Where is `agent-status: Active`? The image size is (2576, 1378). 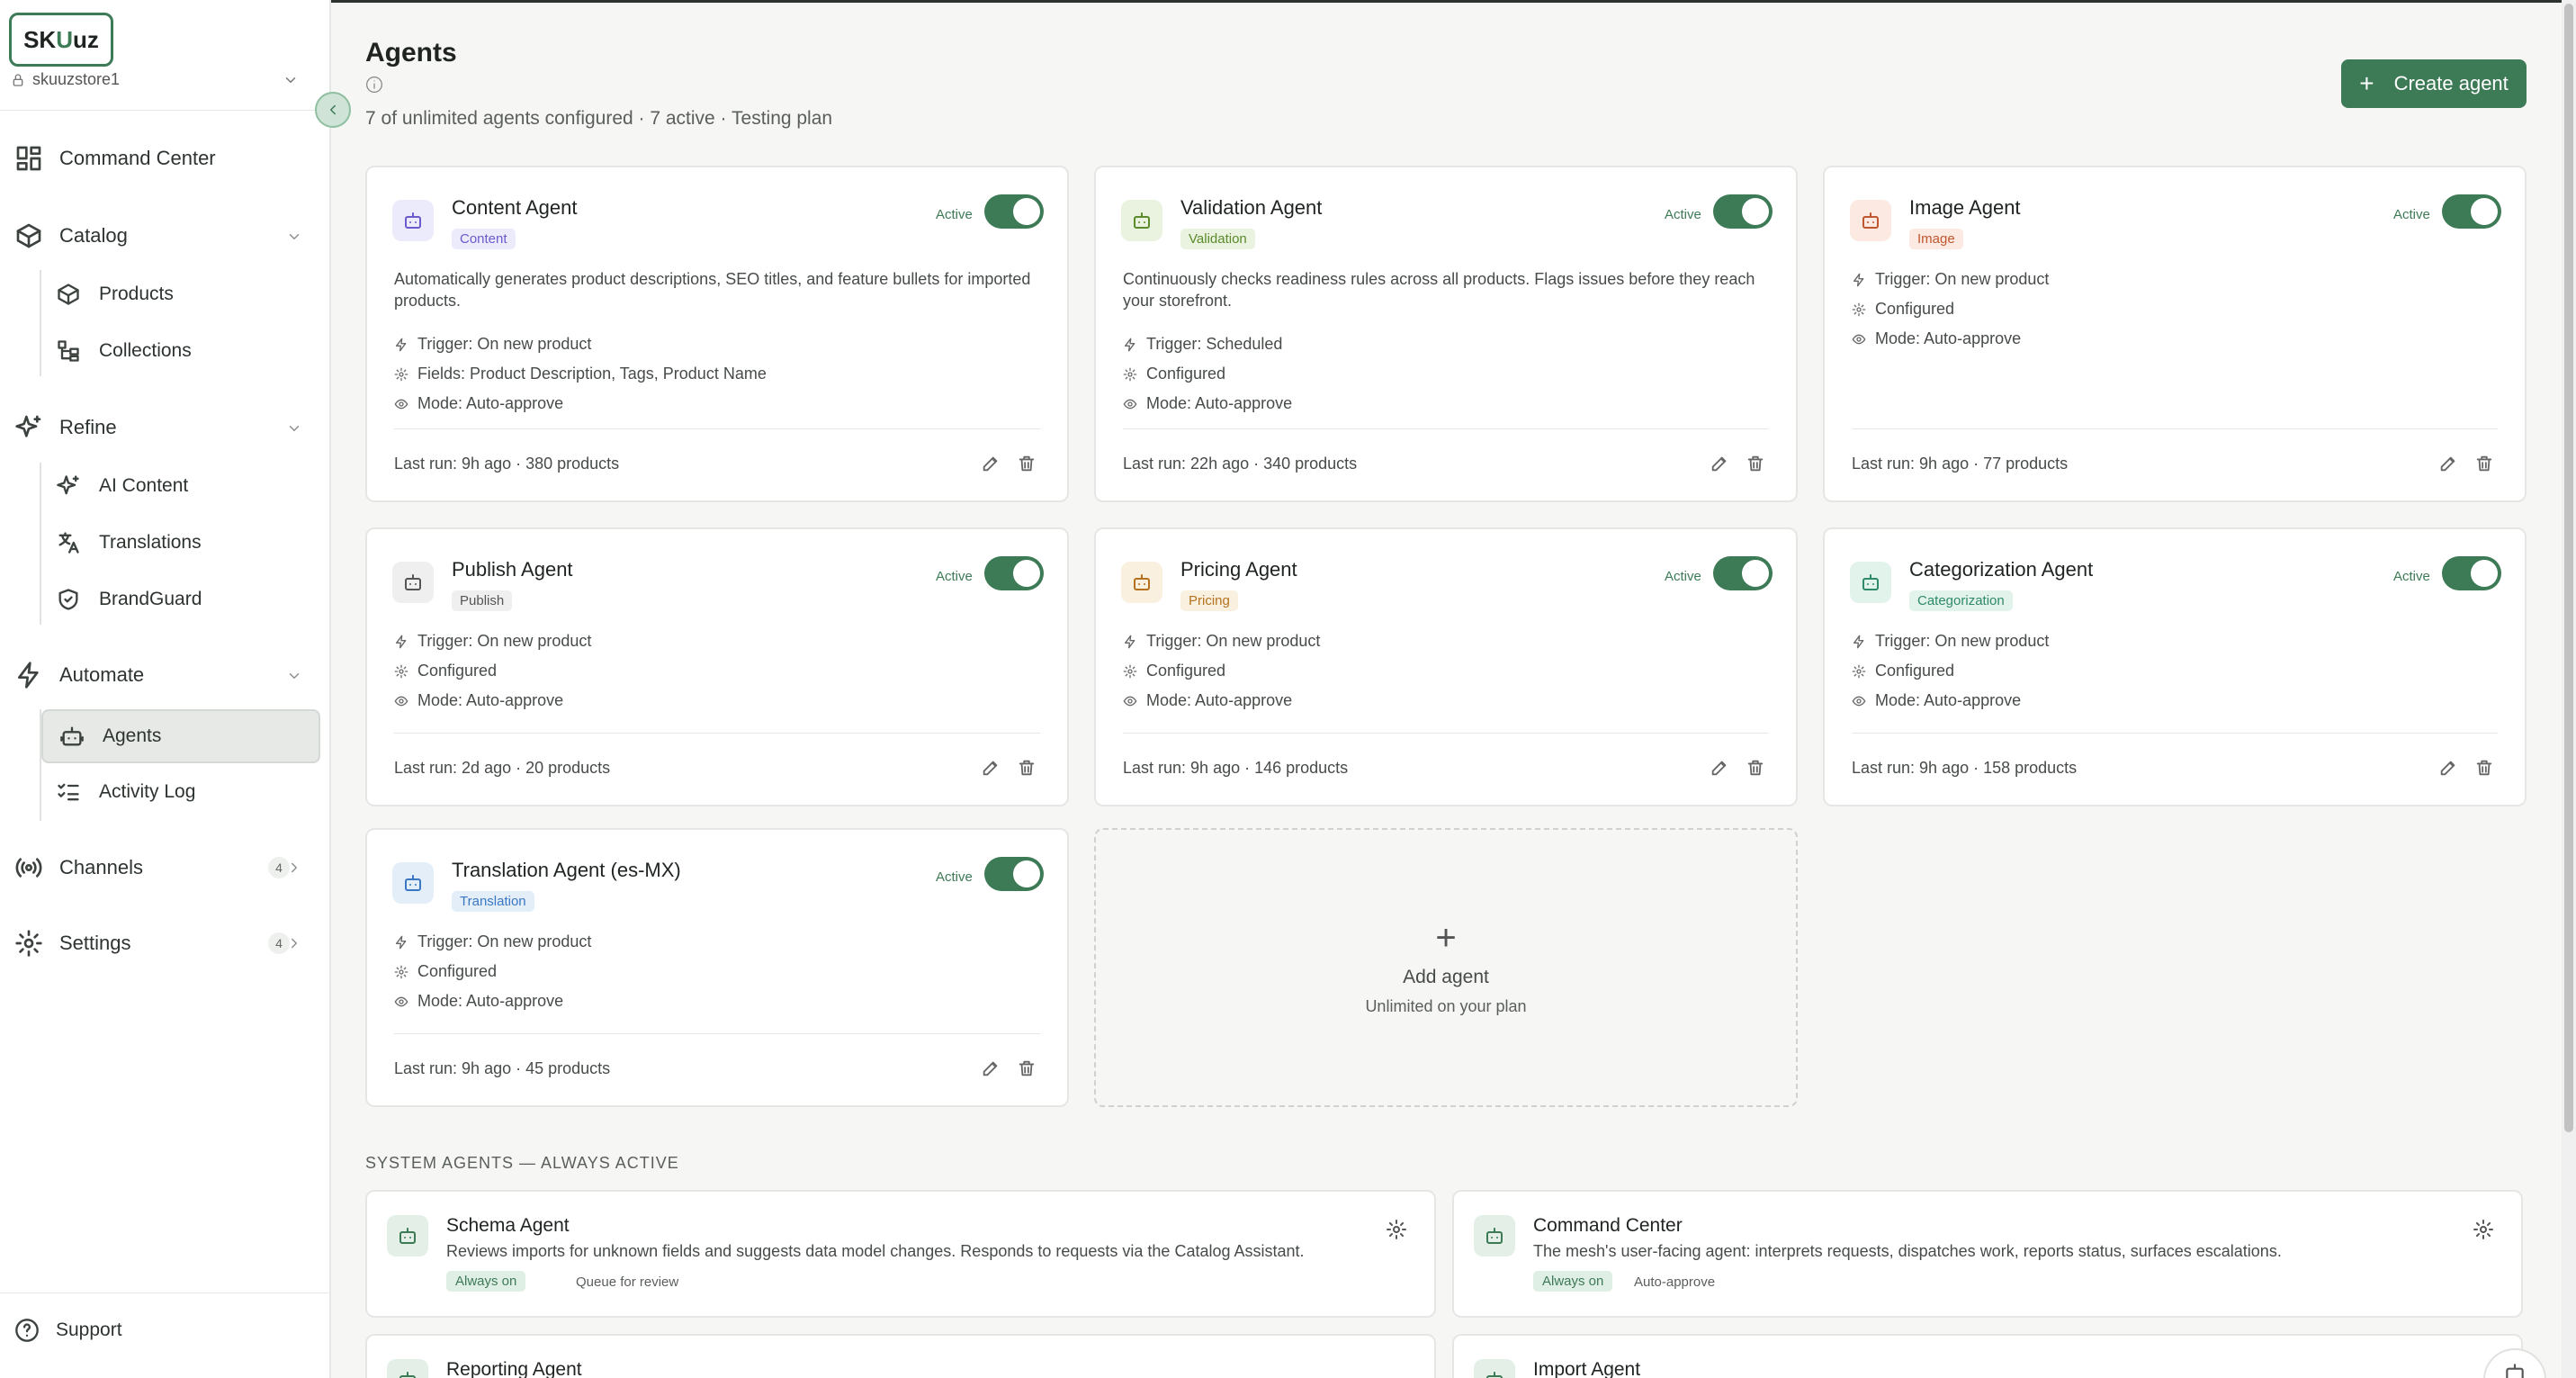
agent-status: Active is located at coordinates (954, 877).